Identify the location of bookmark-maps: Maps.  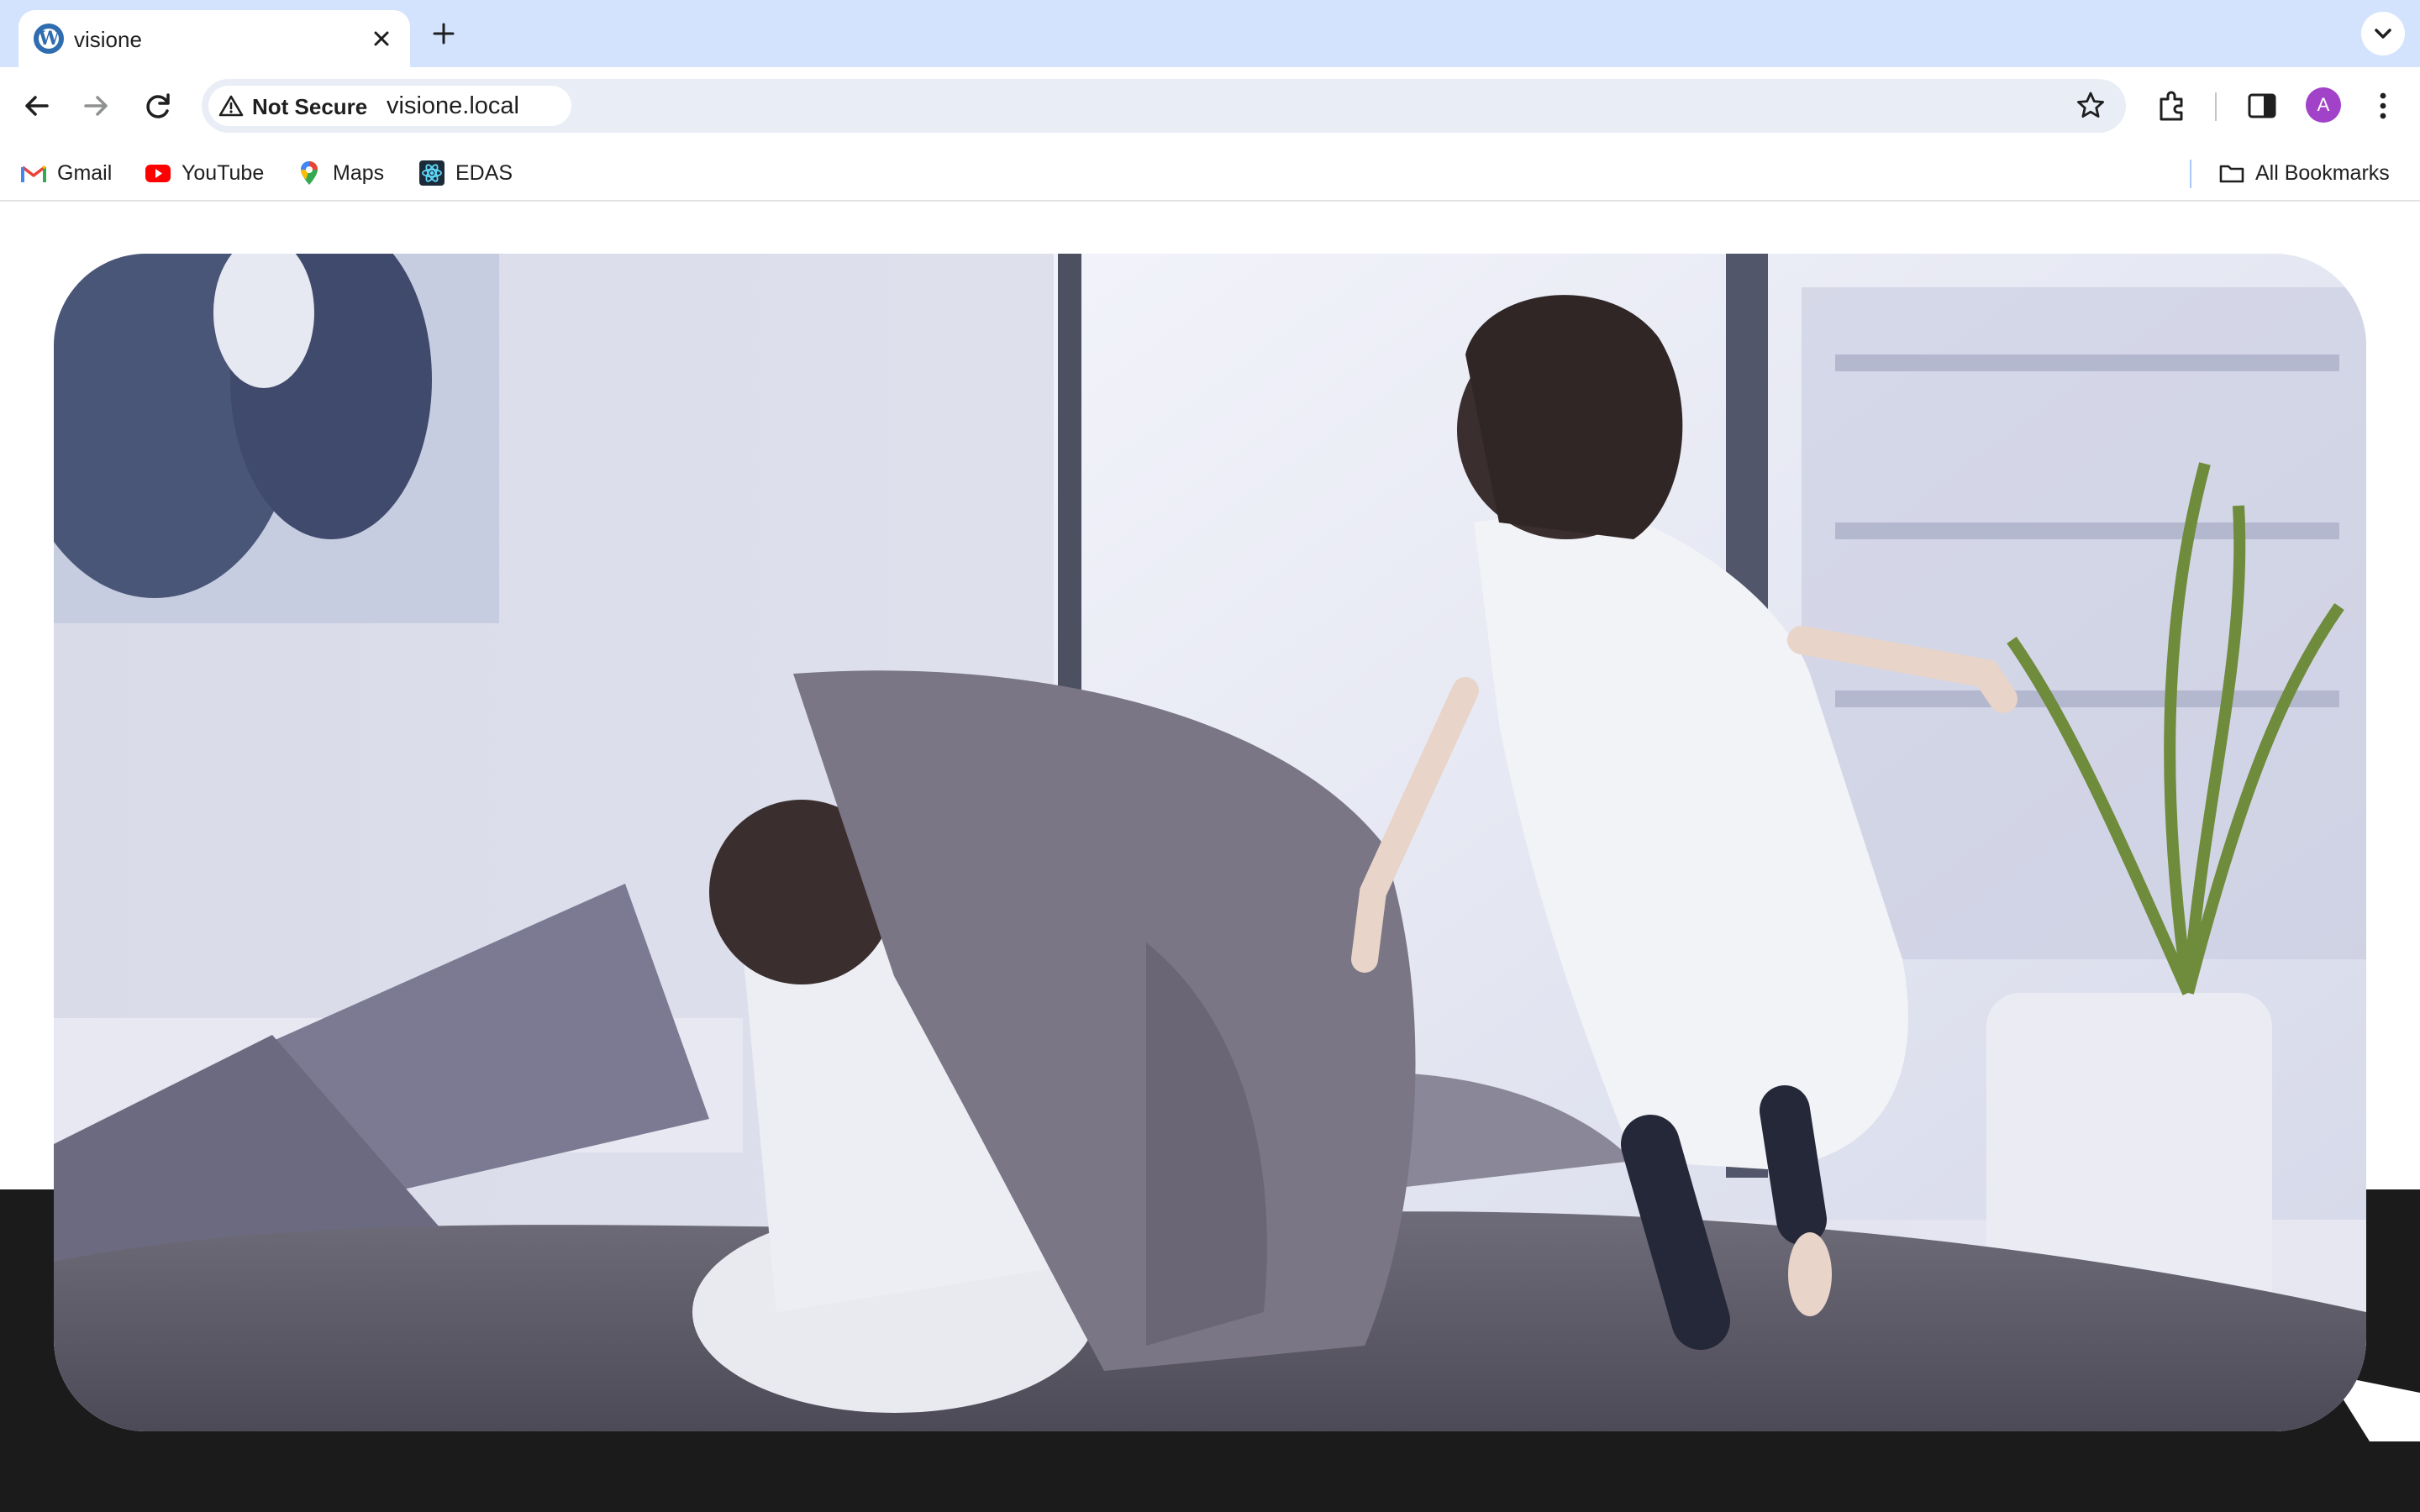
(340, 173).